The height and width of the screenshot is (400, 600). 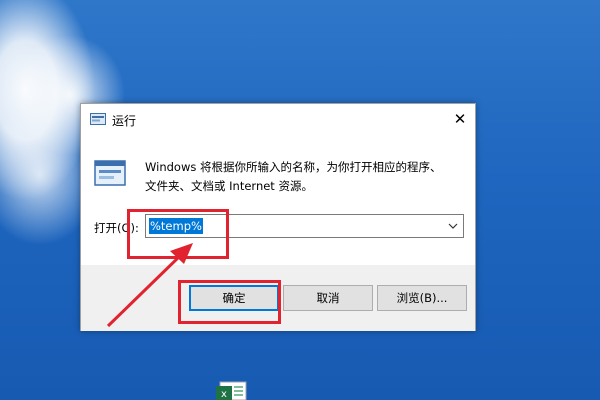 I want to click on excel-file-icon: x, so click(x=231, y=390).